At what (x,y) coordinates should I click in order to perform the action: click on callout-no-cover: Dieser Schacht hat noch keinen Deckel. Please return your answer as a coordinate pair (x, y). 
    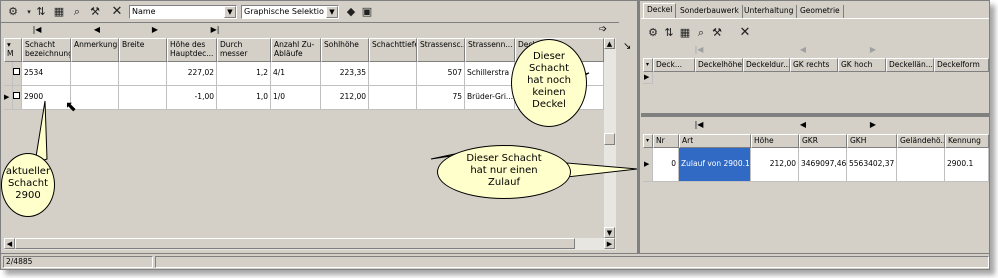
    Looking at the image, I should click on (549, 83).